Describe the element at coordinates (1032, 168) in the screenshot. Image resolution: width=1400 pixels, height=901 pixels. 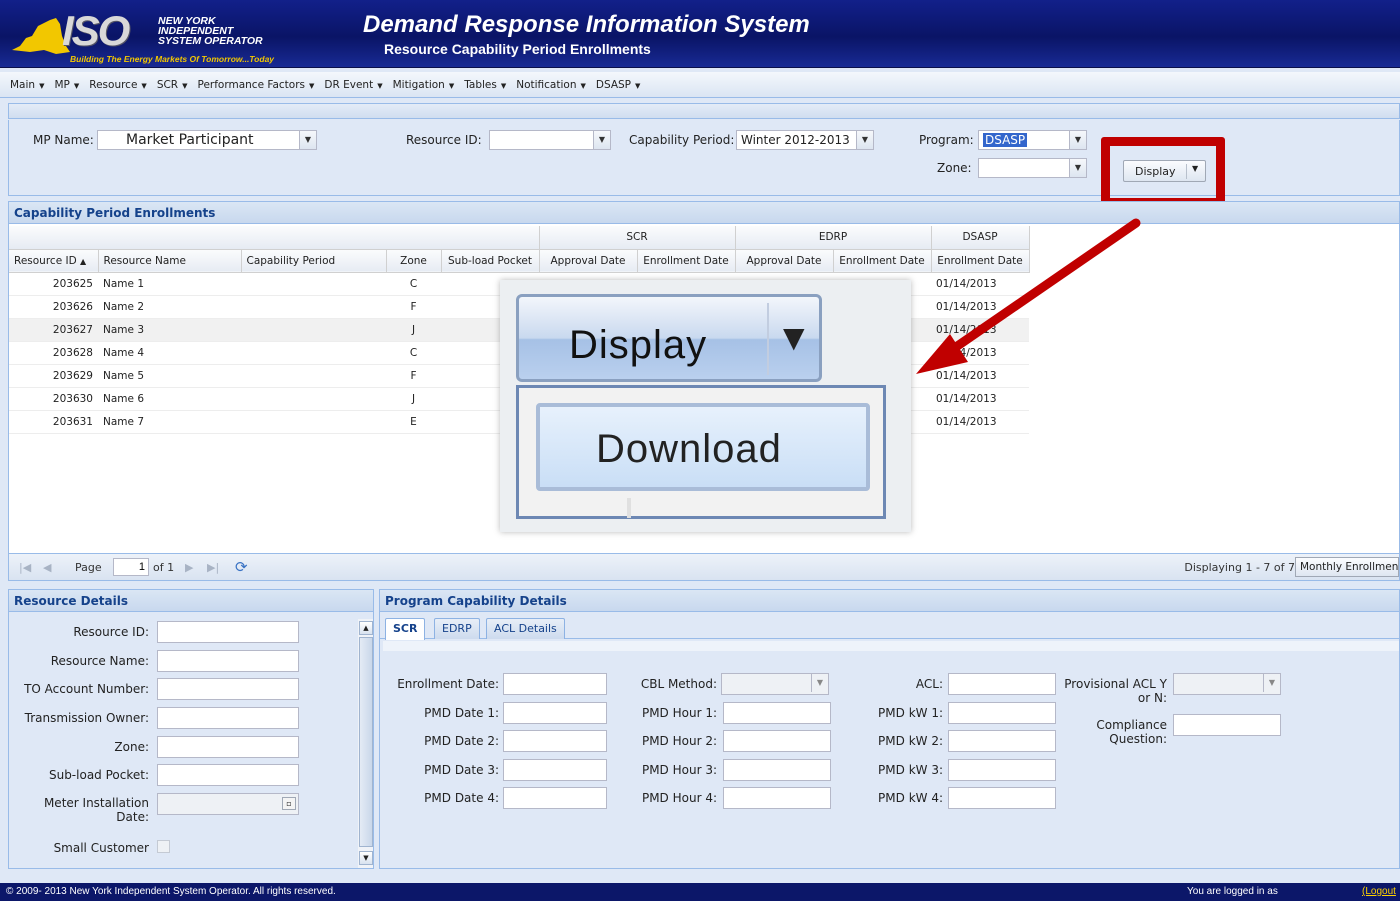
I see `zone-select: ▼` at that location.